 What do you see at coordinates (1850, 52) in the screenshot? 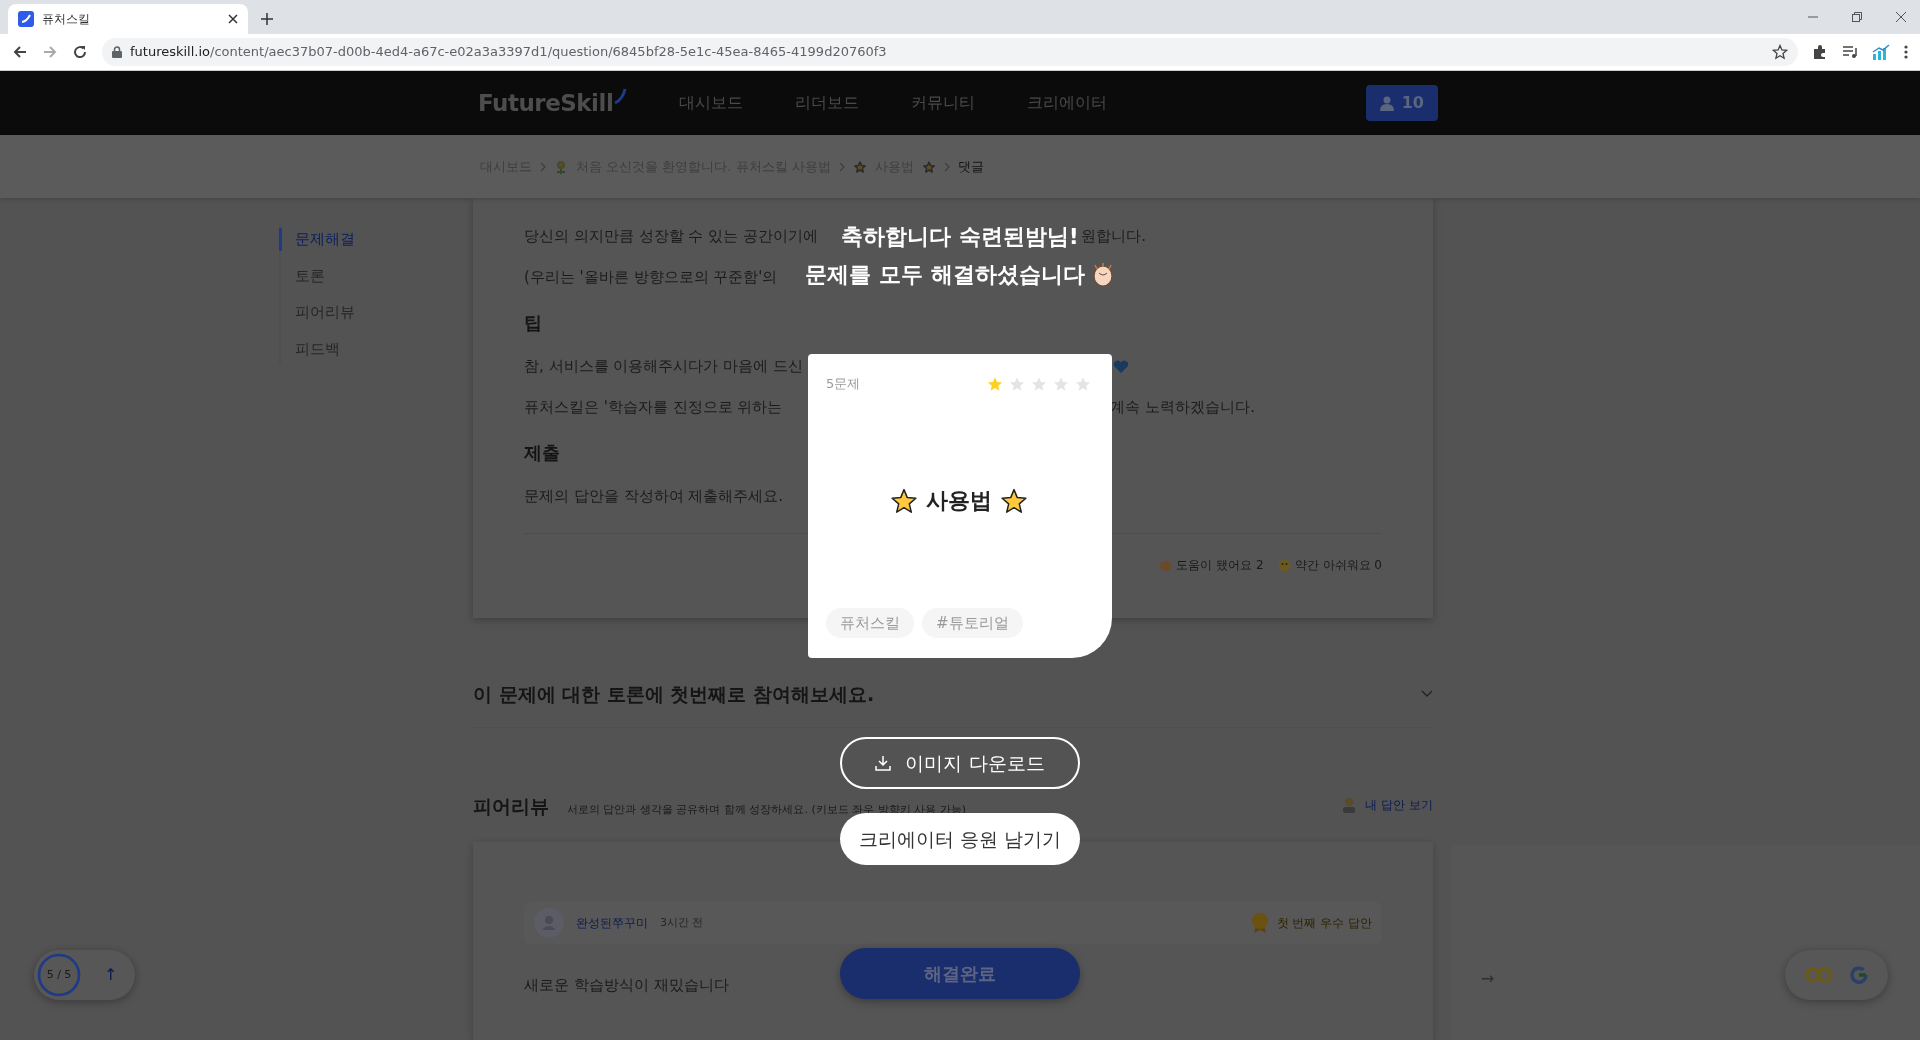
I see `playlist-icon` at bounding box center [1850, 52].